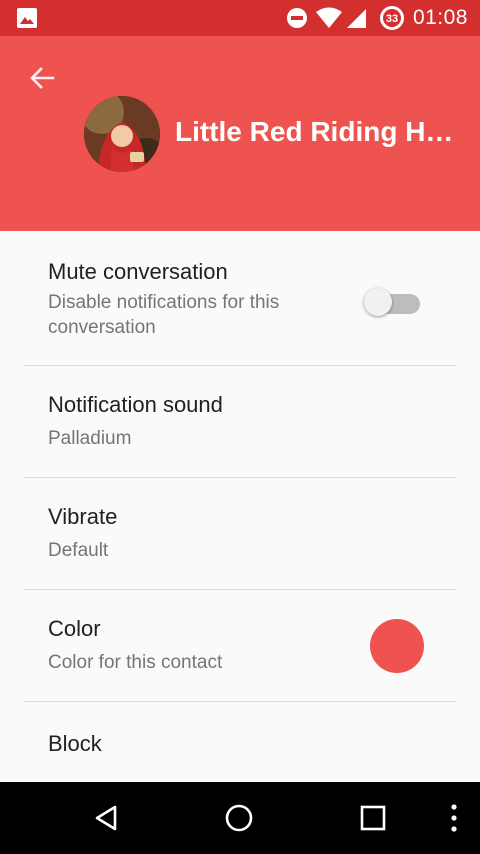  What do you see at coordinates (27, 18) in the screenshot?
I see `image-notification-icon` at bounding box center [27, 18].